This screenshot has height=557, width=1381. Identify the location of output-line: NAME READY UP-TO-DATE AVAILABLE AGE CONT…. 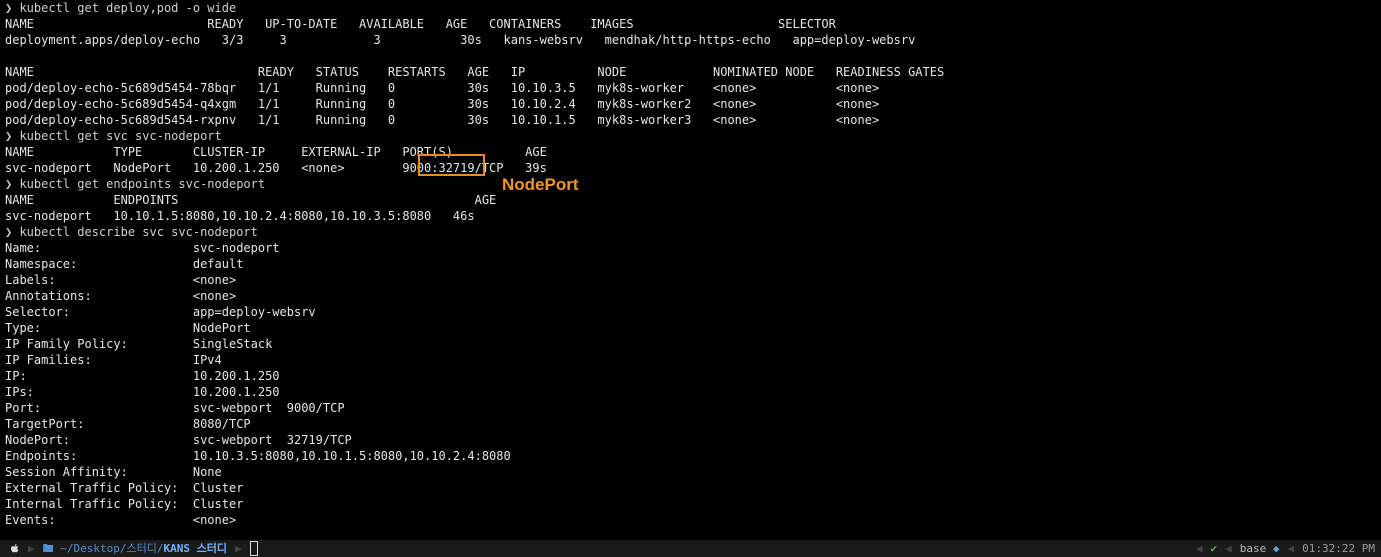
(420, 24).